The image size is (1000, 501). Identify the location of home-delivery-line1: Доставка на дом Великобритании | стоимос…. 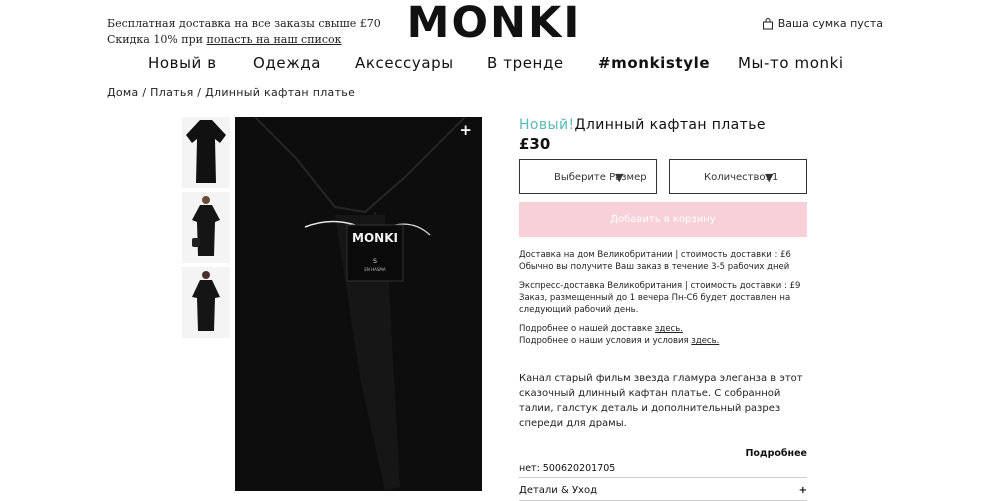
(655, 255).